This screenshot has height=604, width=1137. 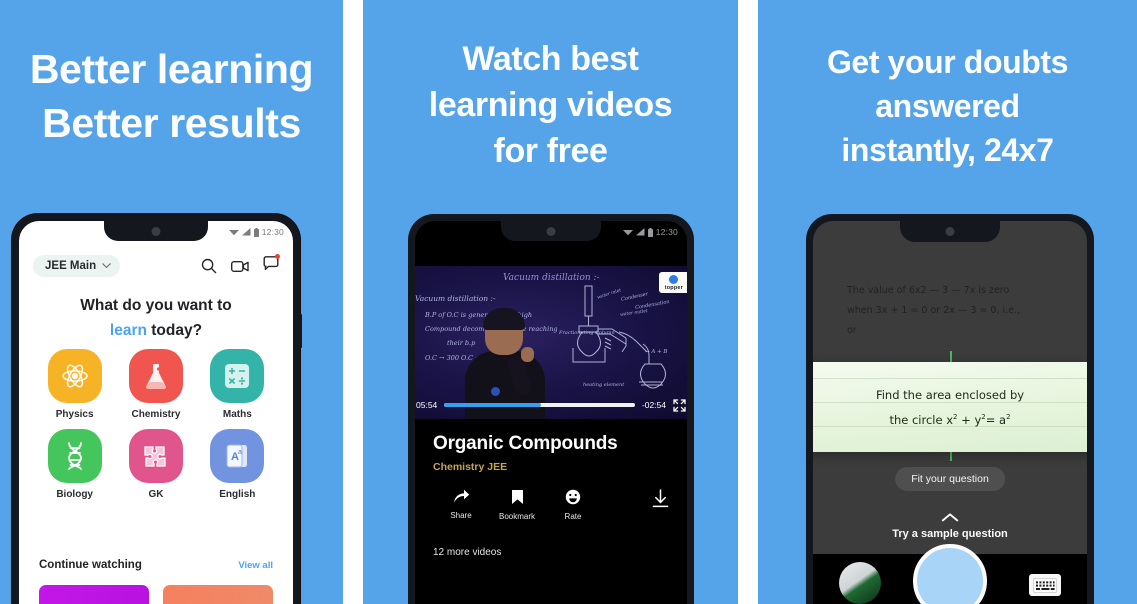 What do you see at coordinates (461, 504) in the screenshot?
I see `share-button: Share` at bounding box center [461, 504].